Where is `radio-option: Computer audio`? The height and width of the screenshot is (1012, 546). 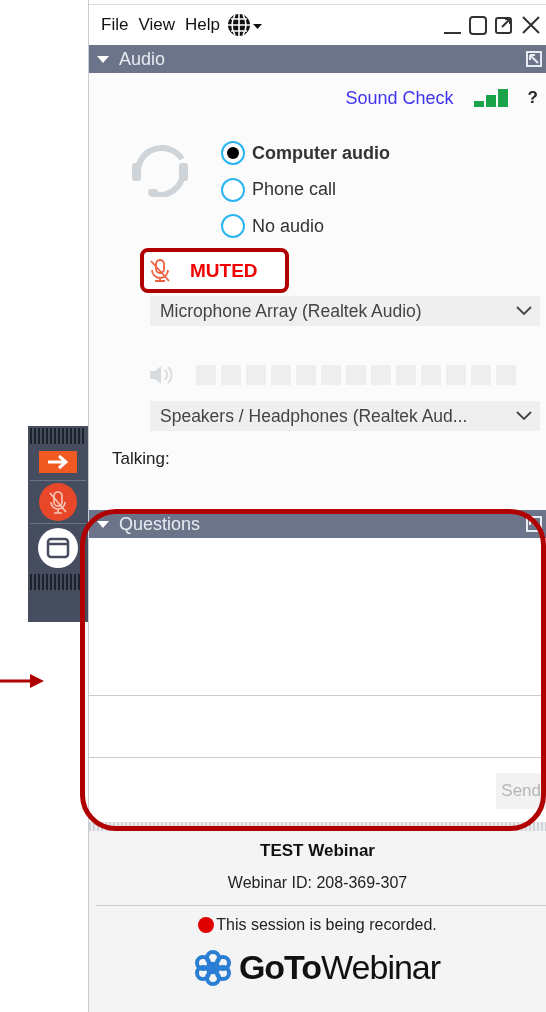 radio-option: Computer audio is located at coordinates (305, 153).